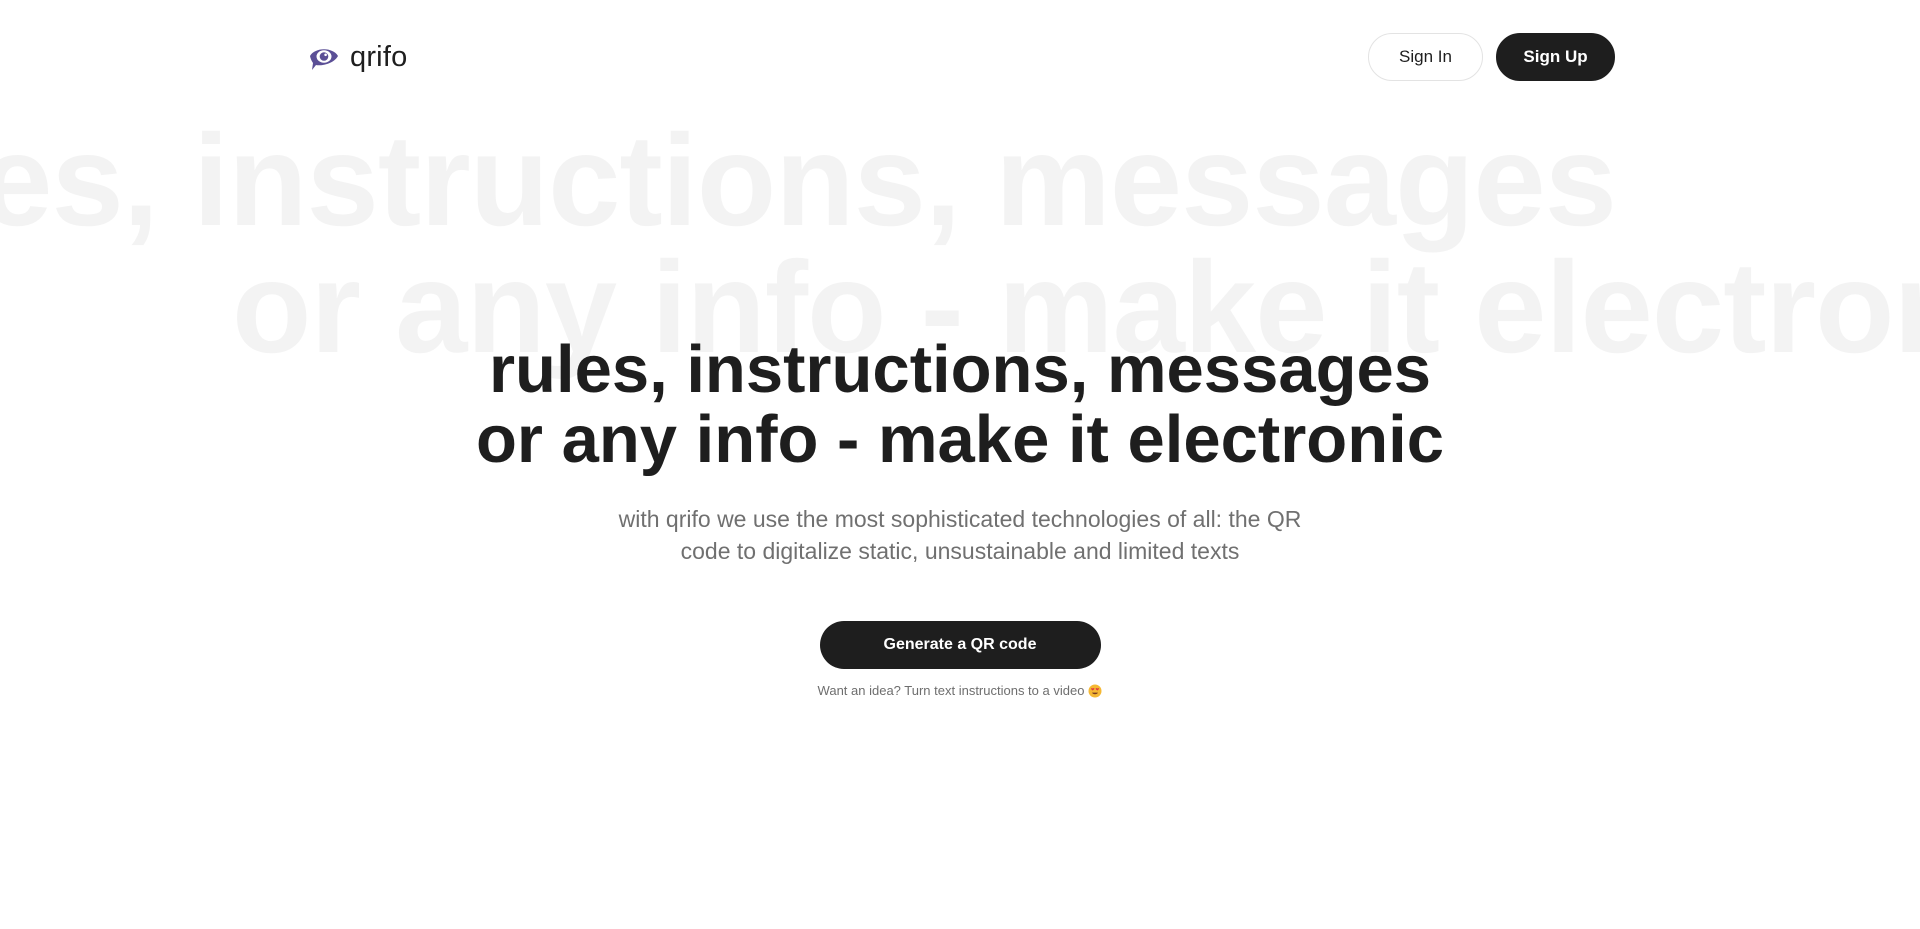  What do you see at coordinates (1095, 691) in the screenshot?
I see `heart-eyes-emoji-icon` at bounding box center [1095, 691].